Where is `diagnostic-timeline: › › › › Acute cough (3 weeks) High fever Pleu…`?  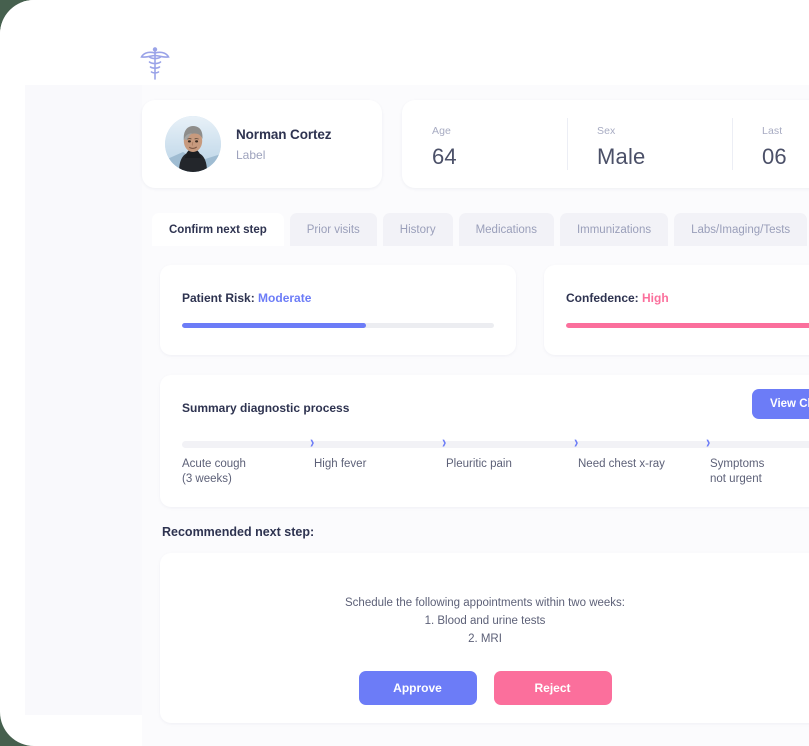
diagnostic-timeline: › › › › Acute cough (3 weeks) High fever Pleu… is located at coordinates (495, 465).